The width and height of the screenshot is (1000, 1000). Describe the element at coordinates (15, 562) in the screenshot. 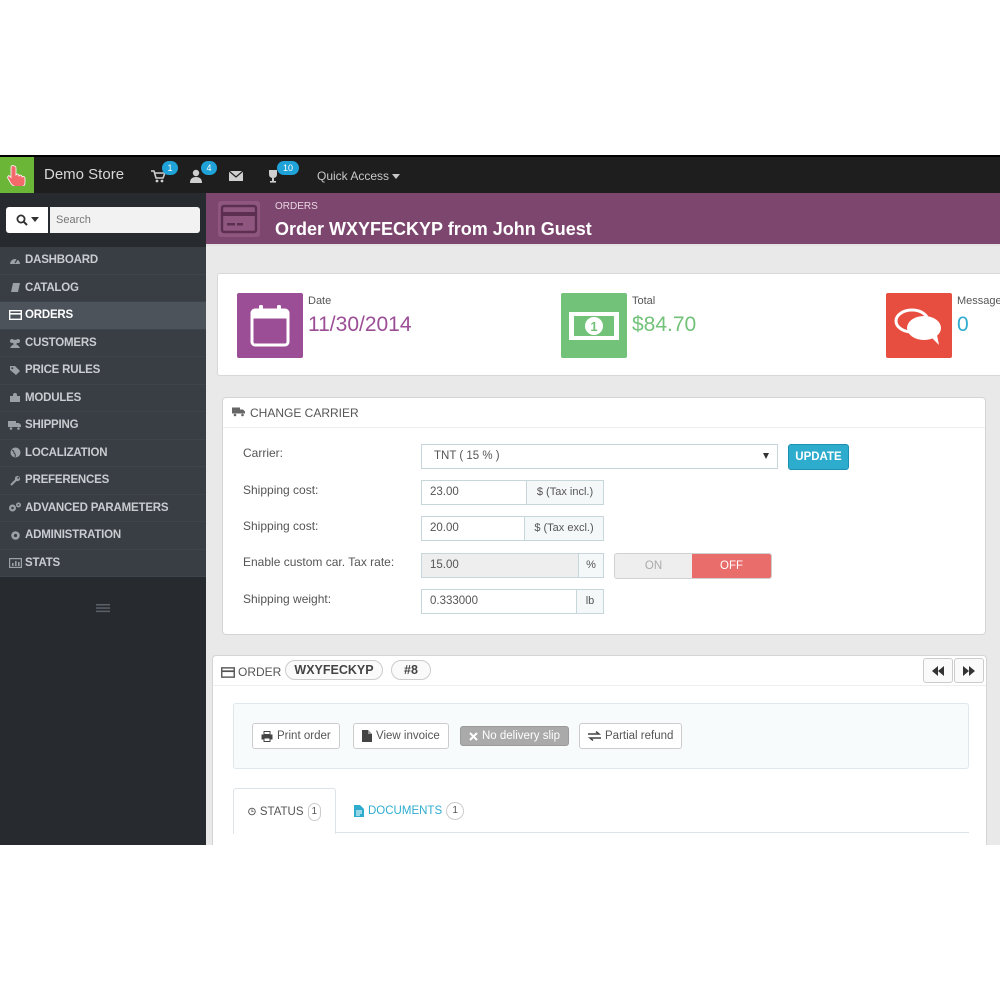

I see `bar-chart-icon` at that location.